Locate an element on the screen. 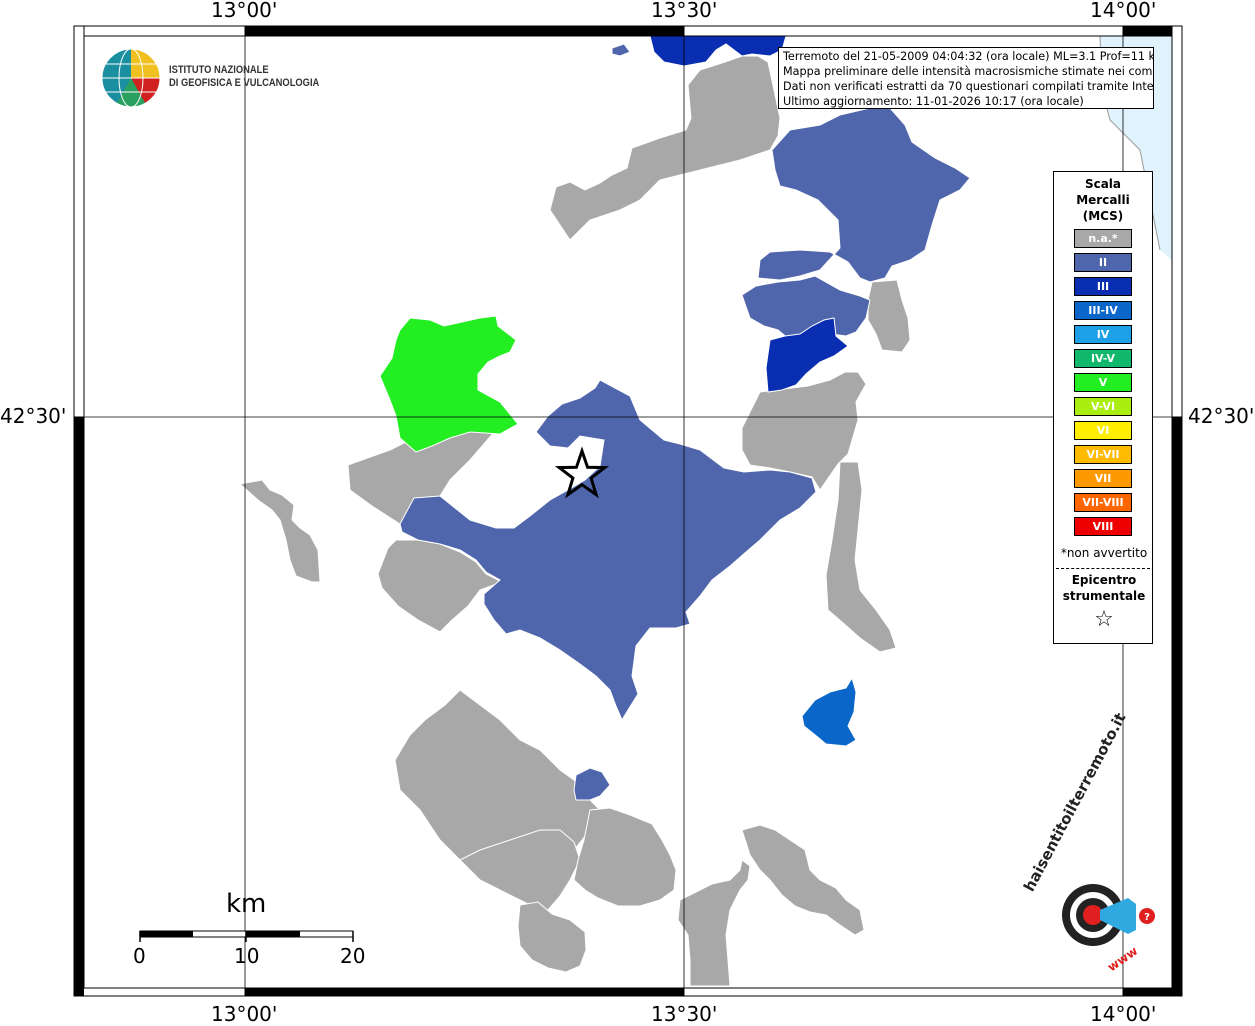 This screenshot has height=1026, width=1255. legend-item-v-vi: V-VI is located at coordinates (1103, 406).